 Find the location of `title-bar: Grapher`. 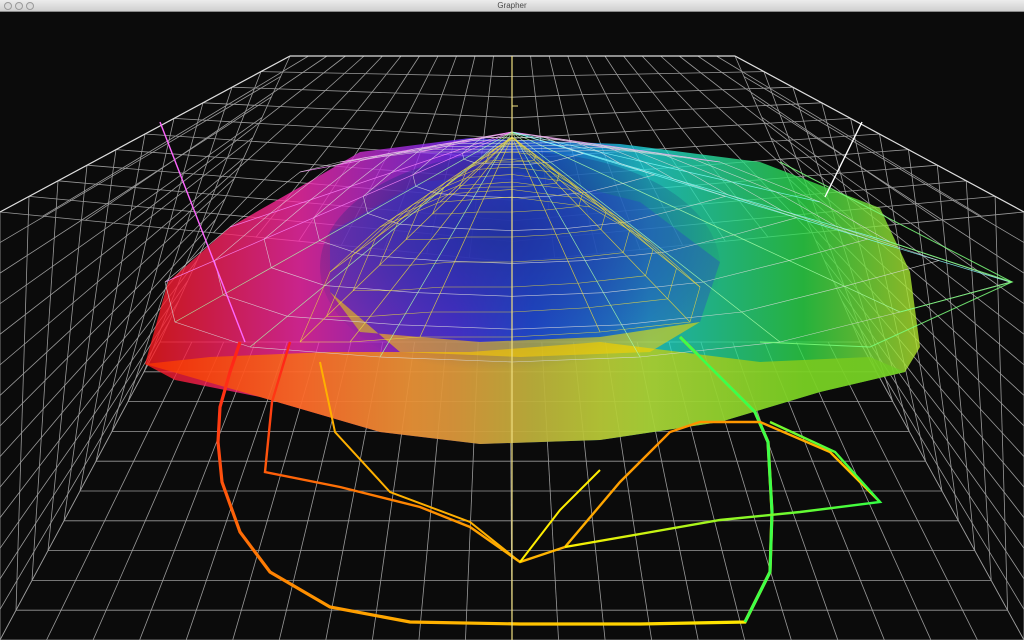

title-bar: Grapher is located at coordinates (512, 6).